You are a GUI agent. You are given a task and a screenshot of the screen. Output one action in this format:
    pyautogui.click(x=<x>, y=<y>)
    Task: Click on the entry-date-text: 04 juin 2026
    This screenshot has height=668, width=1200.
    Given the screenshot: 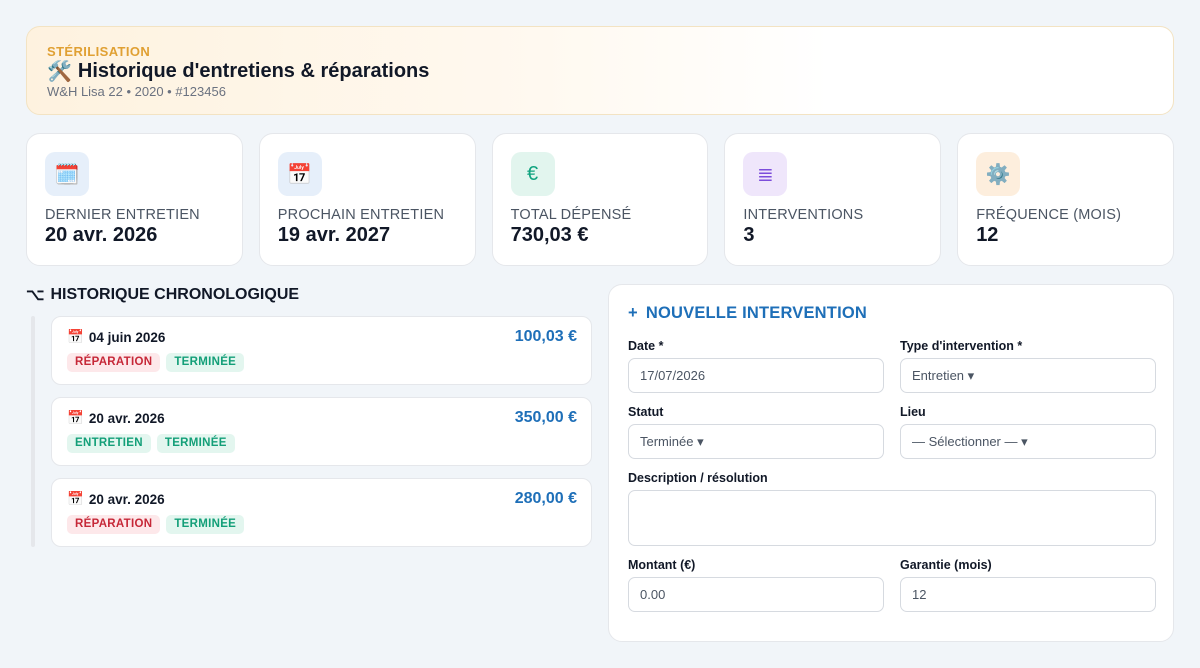 What is the action you would take?
    pyautogui.click(x=127, y=337)
    